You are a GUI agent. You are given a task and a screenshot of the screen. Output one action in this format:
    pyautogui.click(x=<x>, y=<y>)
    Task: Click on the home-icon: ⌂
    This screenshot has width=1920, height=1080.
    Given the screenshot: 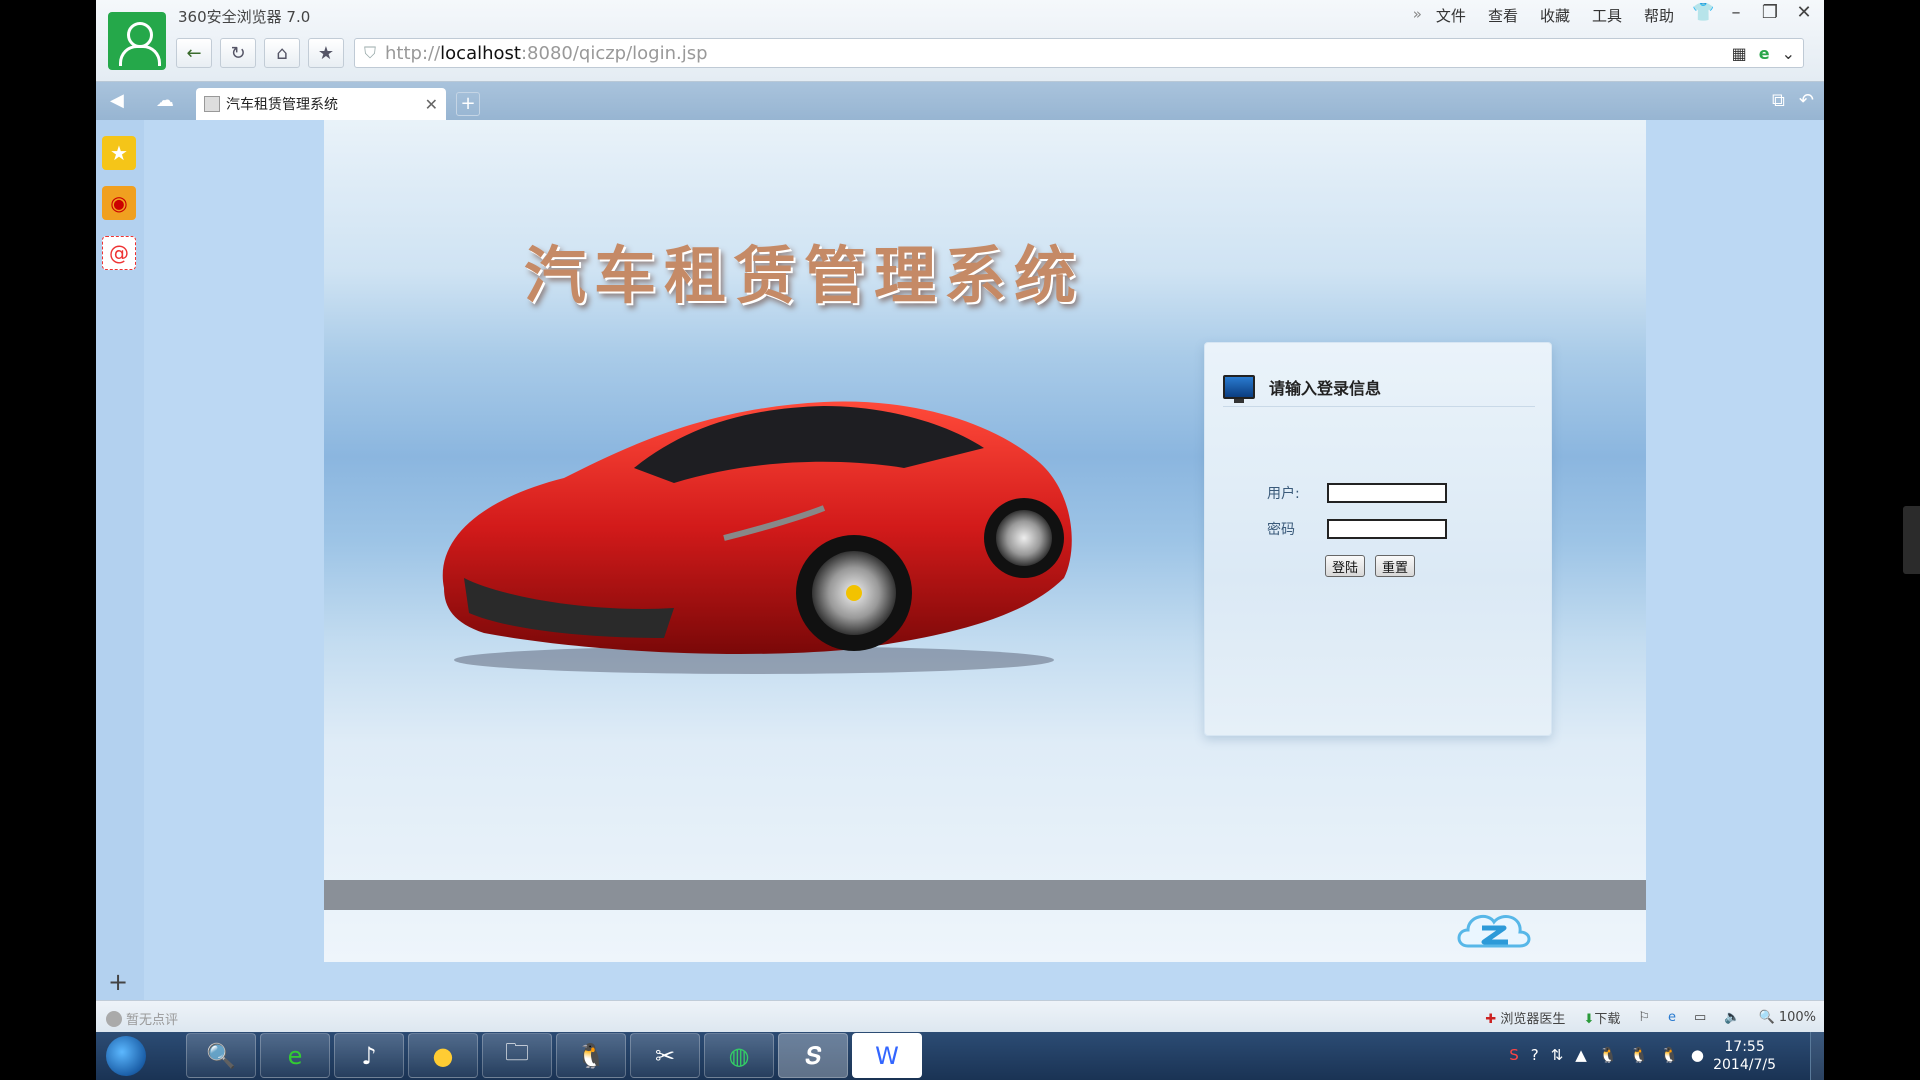 What is the action you would take?
    pyautogui.click(x=282, y=53)
    